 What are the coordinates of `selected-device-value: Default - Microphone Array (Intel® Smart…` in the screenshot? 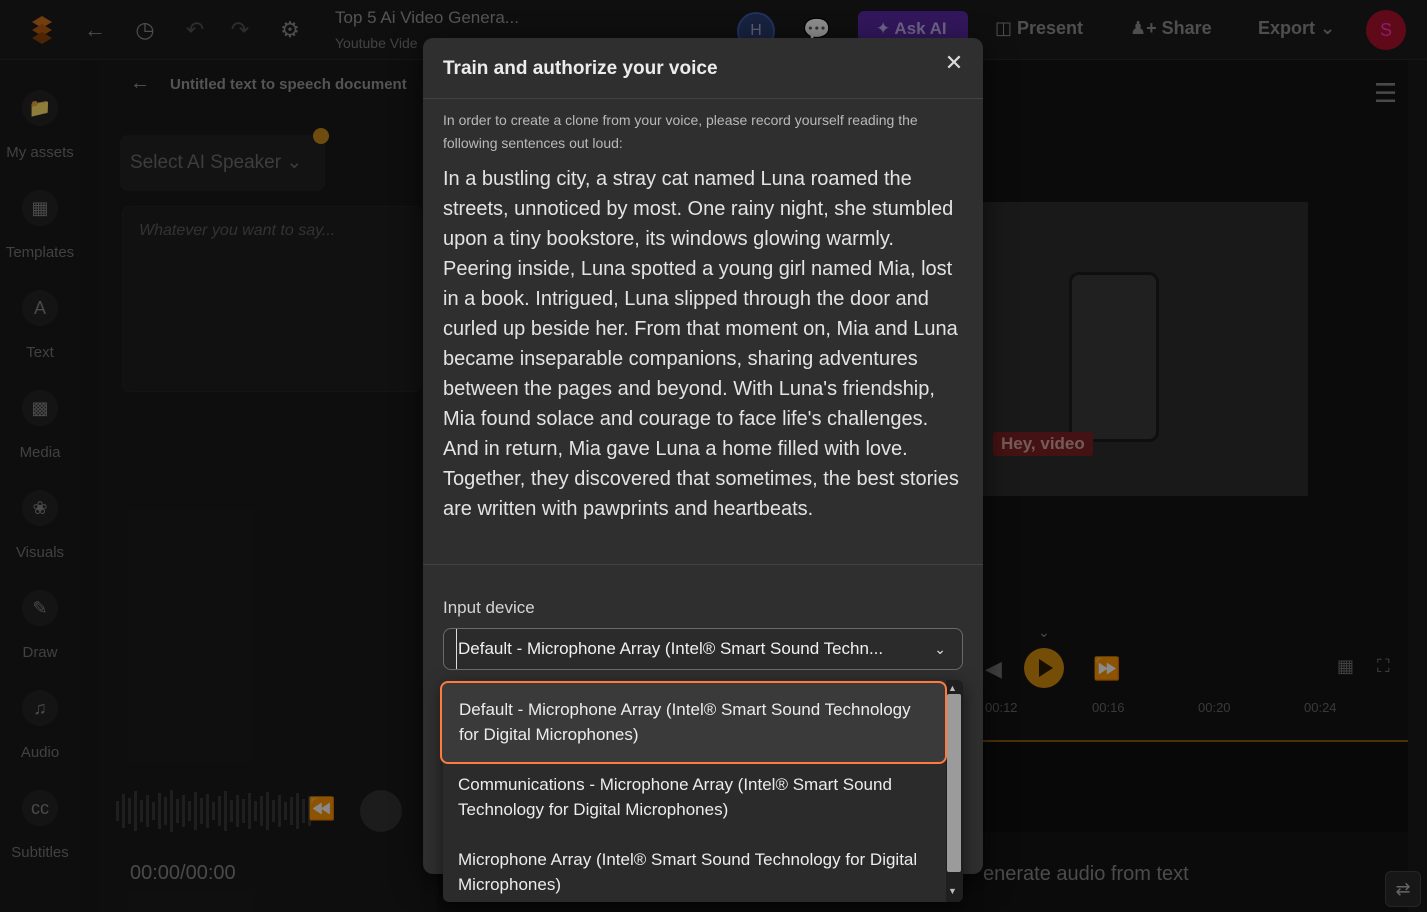 It's located at (687, 649).